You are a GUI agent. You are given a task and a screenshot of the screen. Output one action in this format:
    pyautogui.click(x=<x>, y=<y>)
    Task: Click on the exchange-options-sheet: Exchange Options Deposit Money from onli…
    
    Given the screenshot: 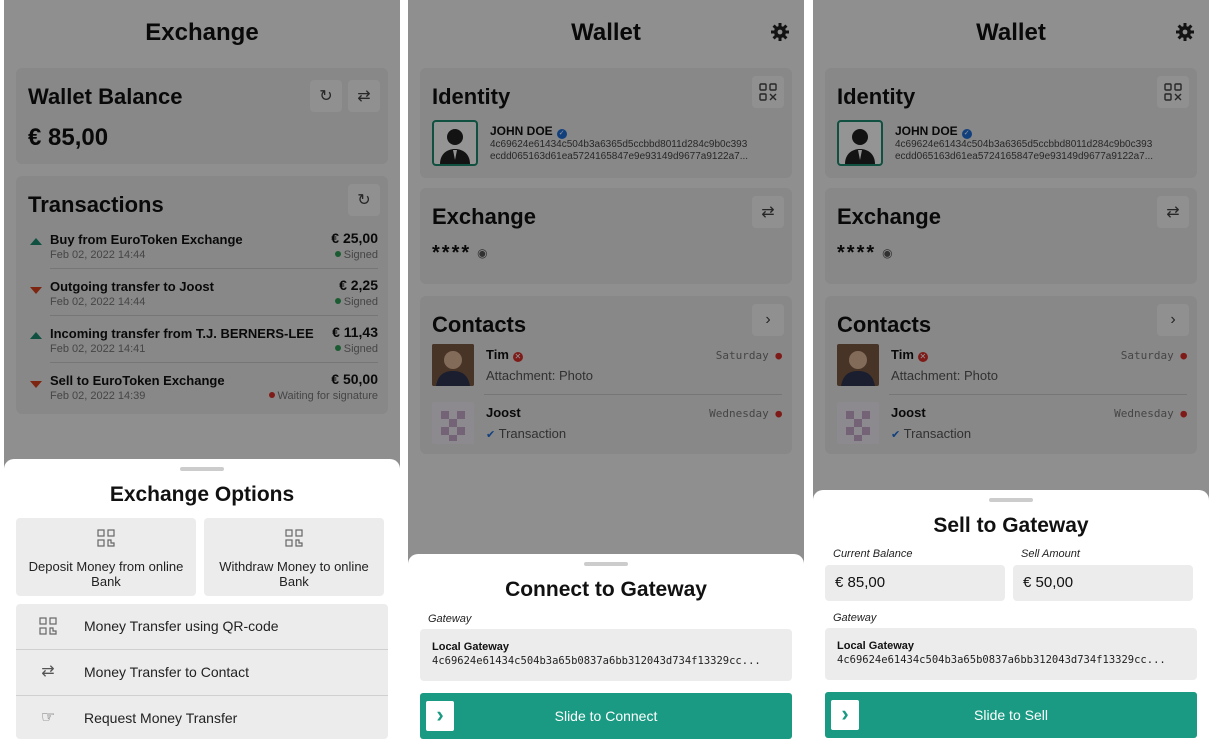 What is the action you would take?
    pyautogui.click(x=202, y=604)
    